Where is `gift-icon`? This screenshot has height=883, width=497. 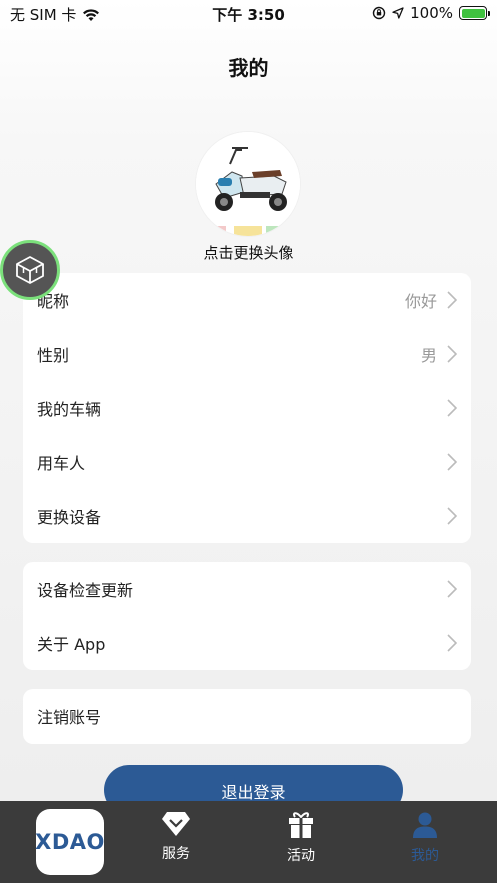
gift-icon is located at coordinates (301, 825).